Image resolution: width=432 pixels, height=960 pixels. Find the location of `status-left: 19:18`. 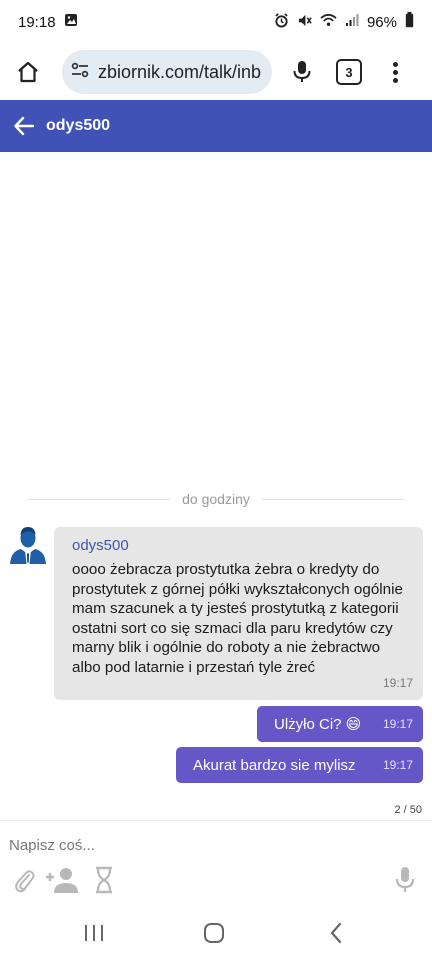

status-left: 19:18 is located at coordinates (48, 22).